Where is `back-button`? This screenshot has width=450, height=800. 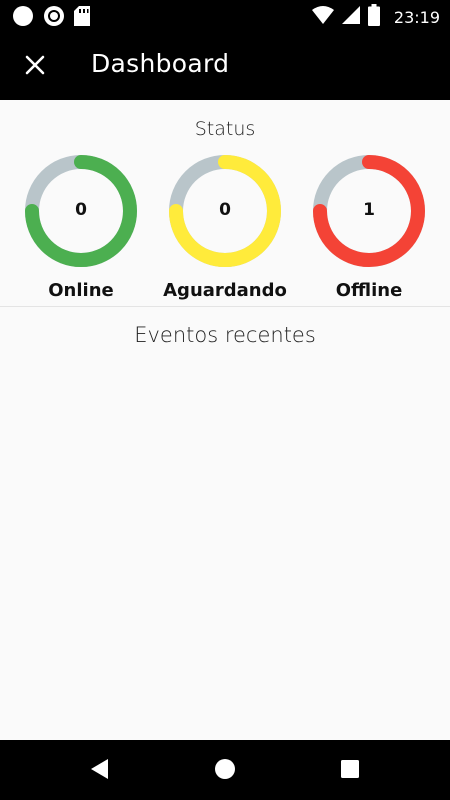
back-button is located at coordinates (99, 771).